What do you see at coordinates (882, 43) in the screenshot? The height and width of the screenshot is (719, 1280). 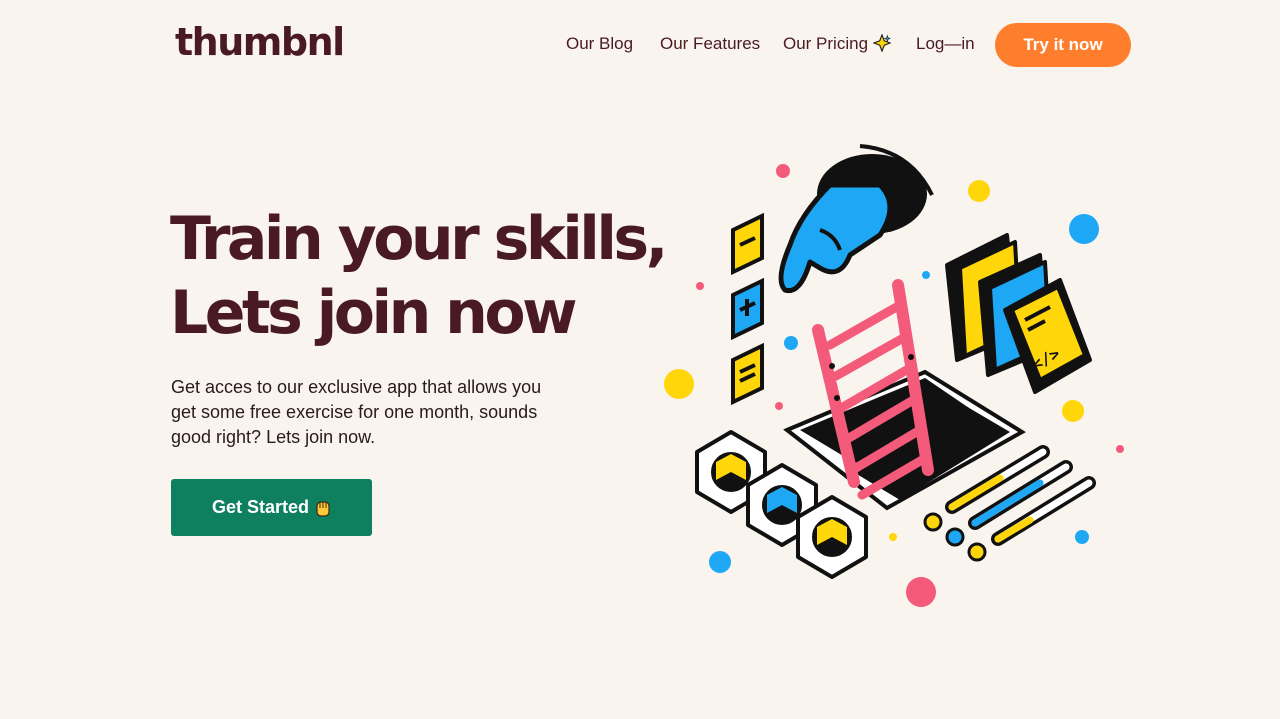 I see `sparkle-icon` at bounding box center [882, 43].